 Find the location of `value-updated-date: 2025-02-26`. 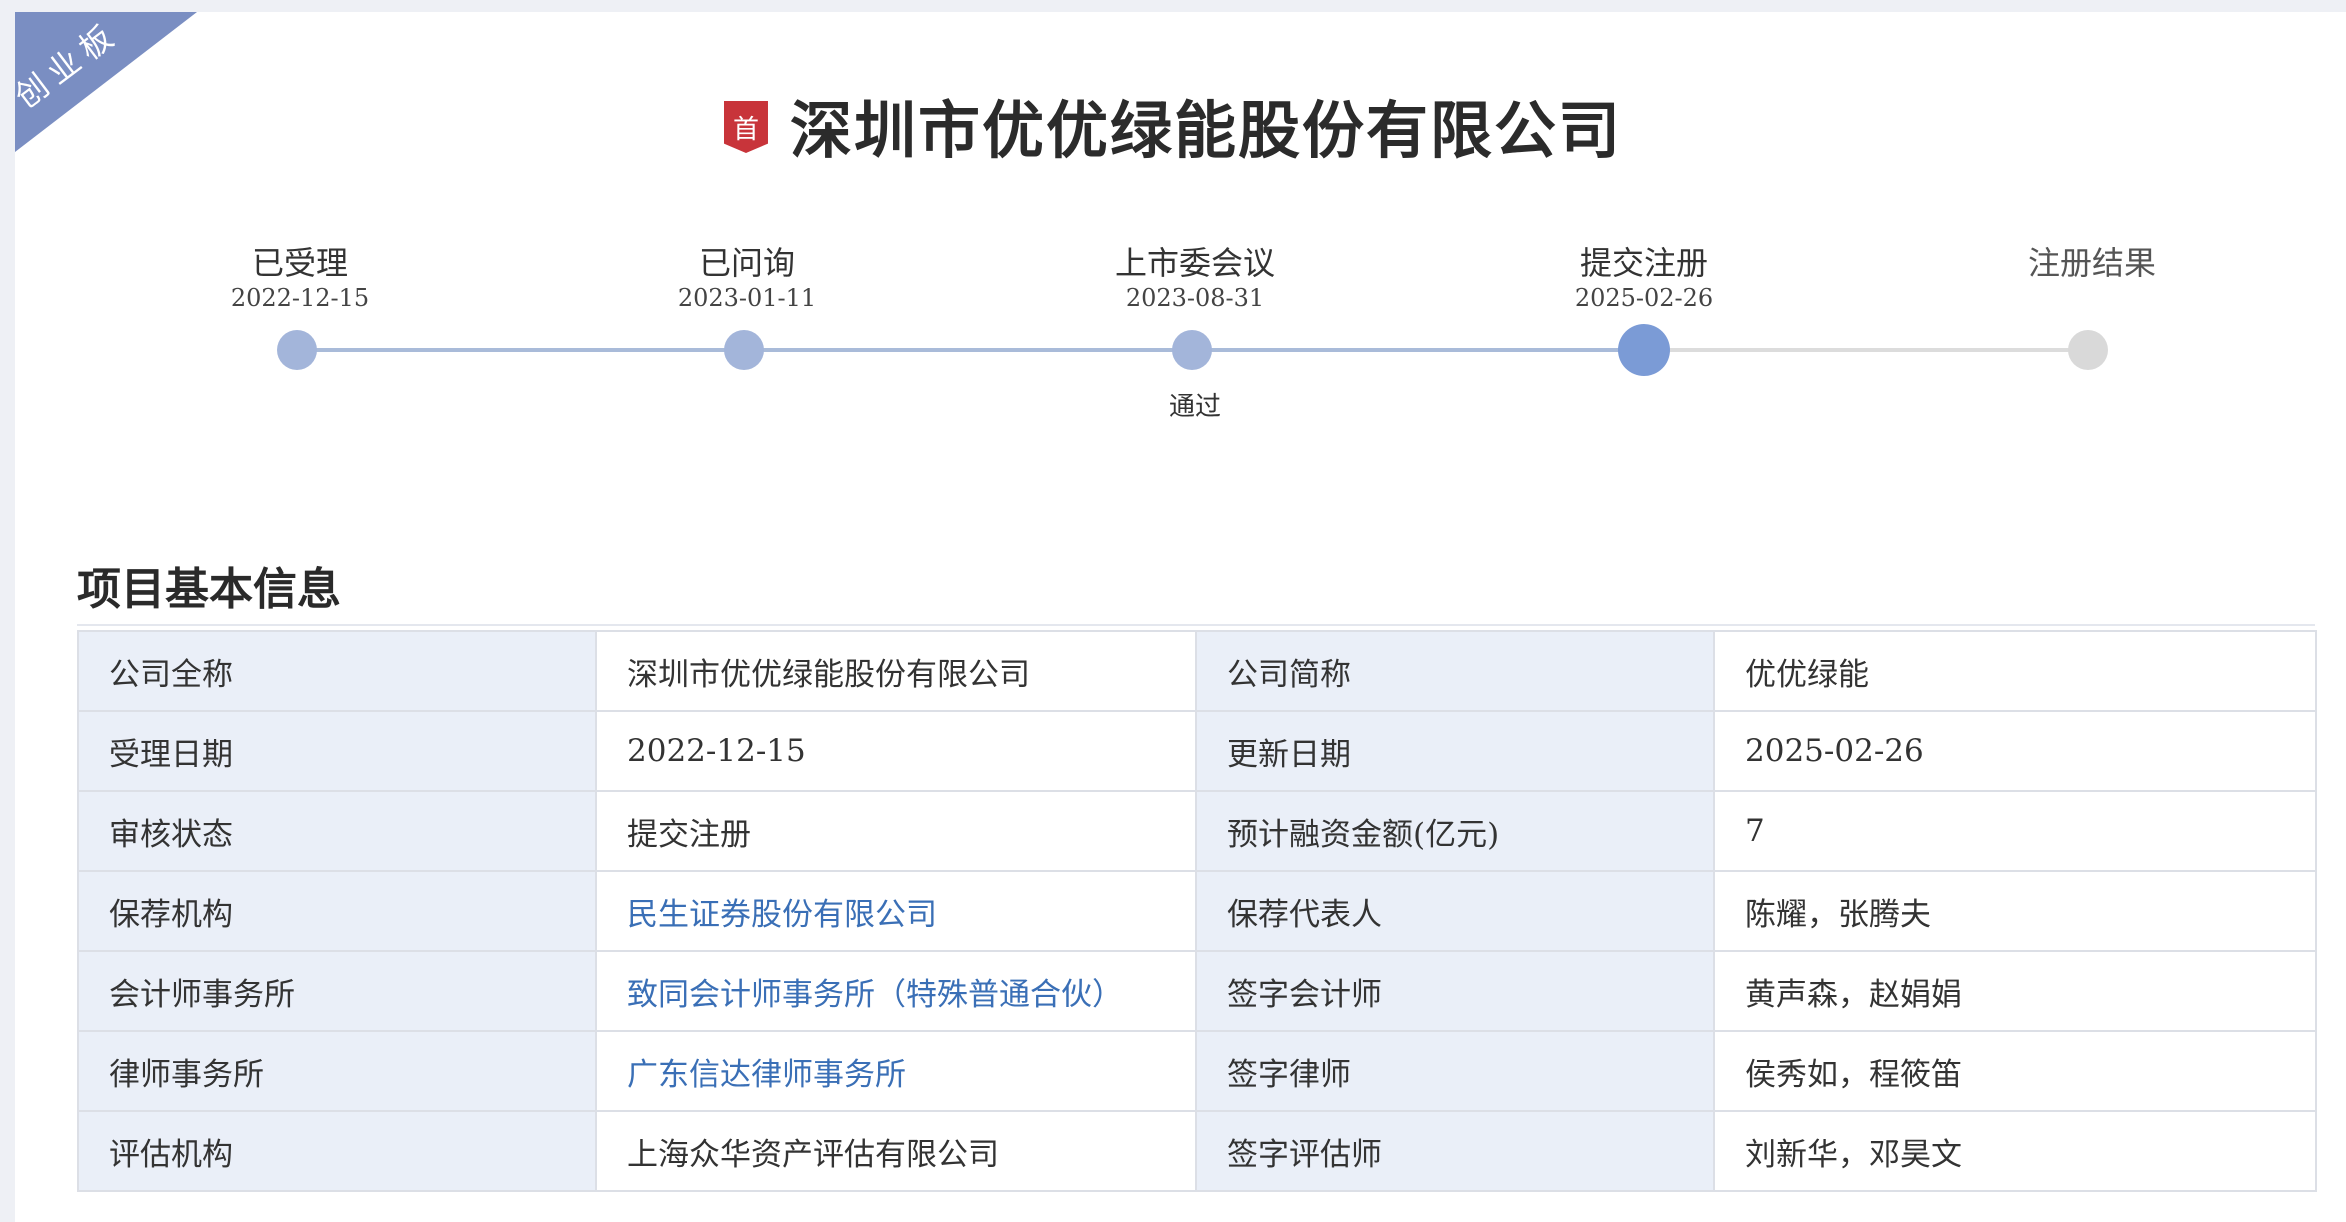

value-updated-date: 2025-02-26 is located at coordinates (2015, 751).